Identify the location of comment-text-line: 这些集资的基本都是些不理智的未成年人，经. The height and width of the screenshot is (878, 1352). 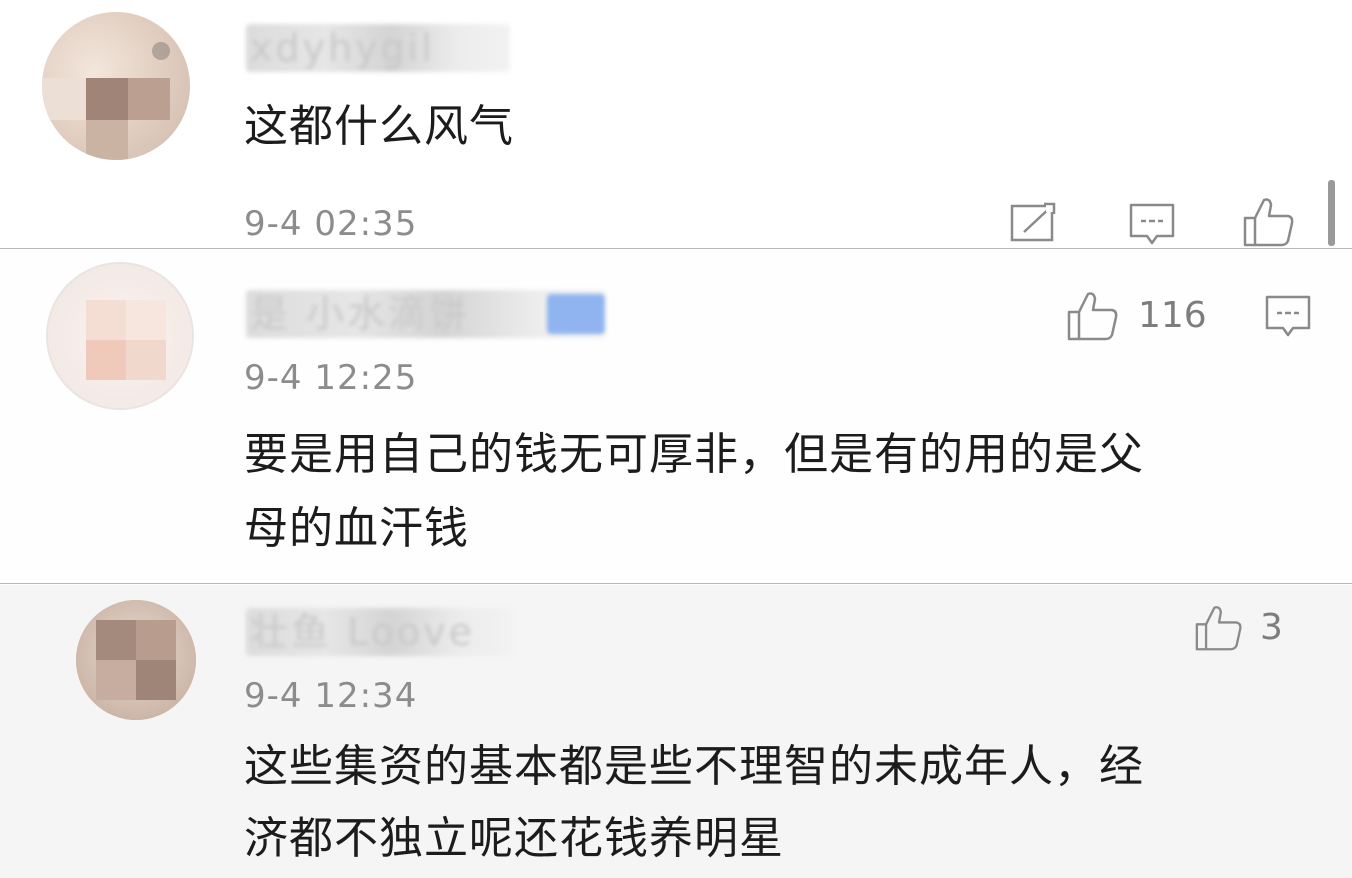
(694, 766).